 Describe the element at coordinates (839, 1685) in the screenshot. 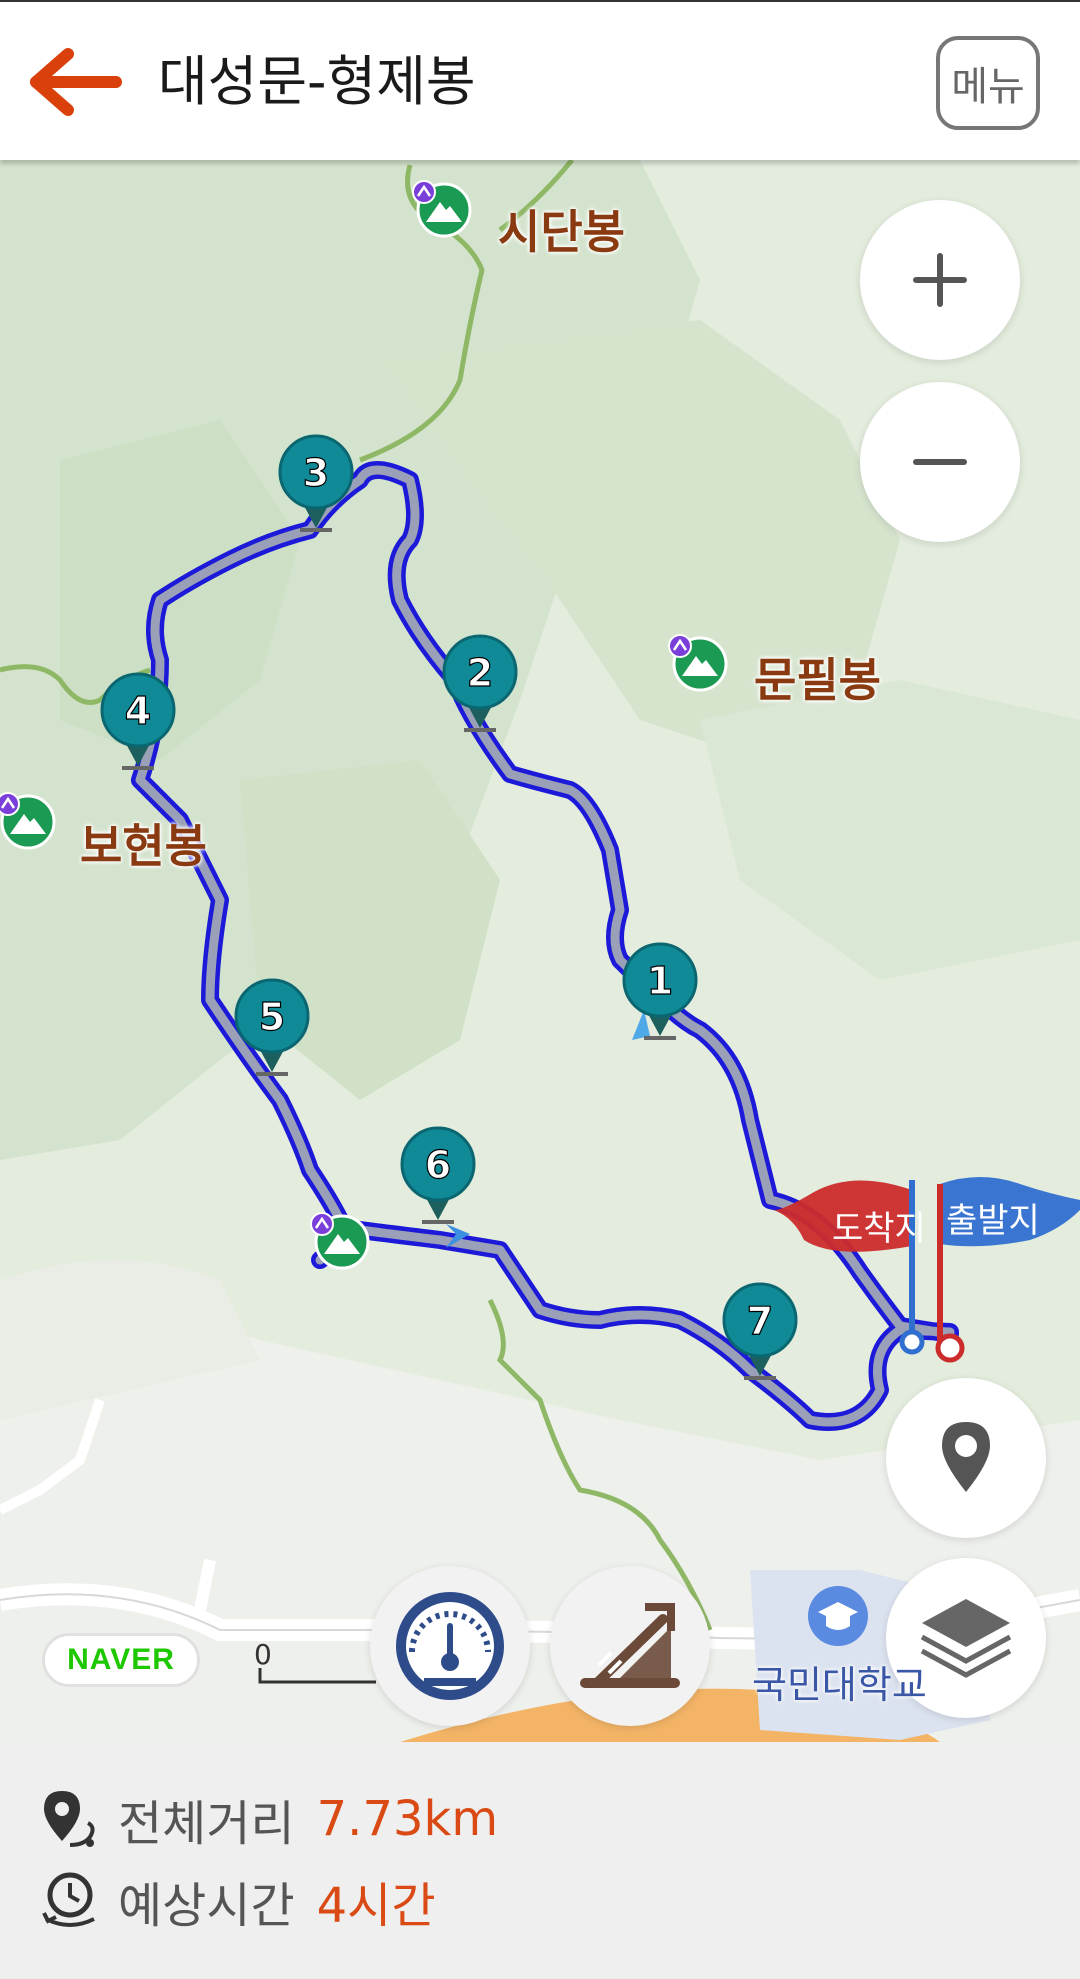

I see `place-label: 국민대학교` at that location.